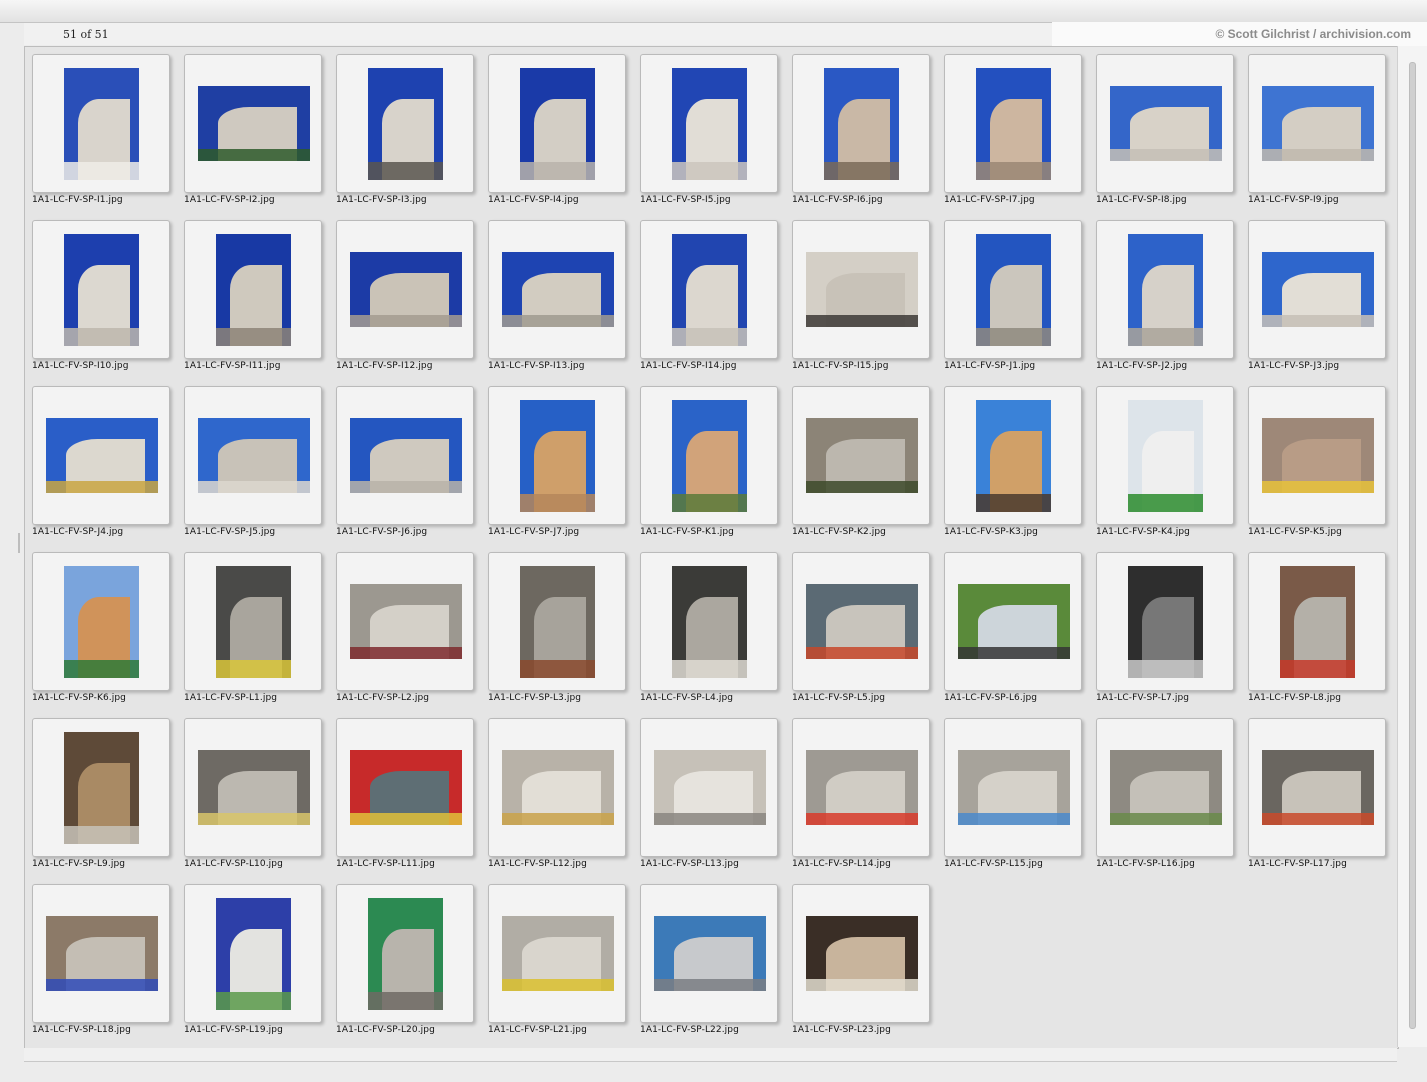  Describe the element at coordinates (1318, 629) in the screenshot. I see `thumbnail-item: 1A1-LC-FV-SP-L8.jpg` at that location.